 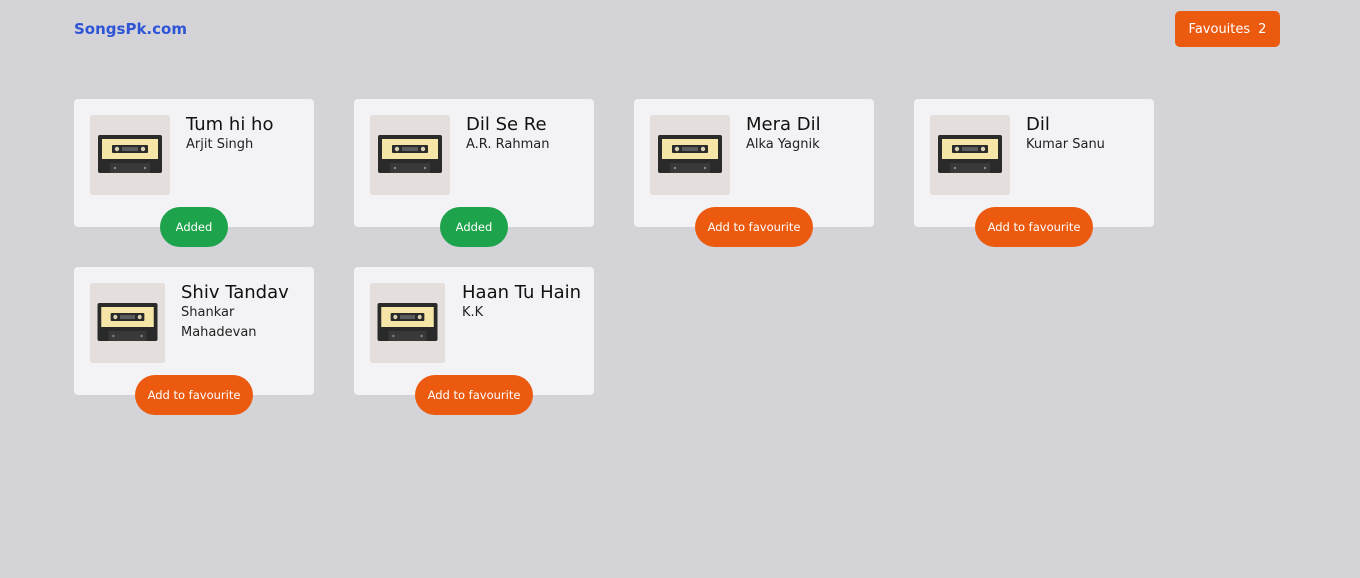 I want to click on song-card: Mera Dil Alka Yagnik Add to favourite, so click(x=754, y=173).